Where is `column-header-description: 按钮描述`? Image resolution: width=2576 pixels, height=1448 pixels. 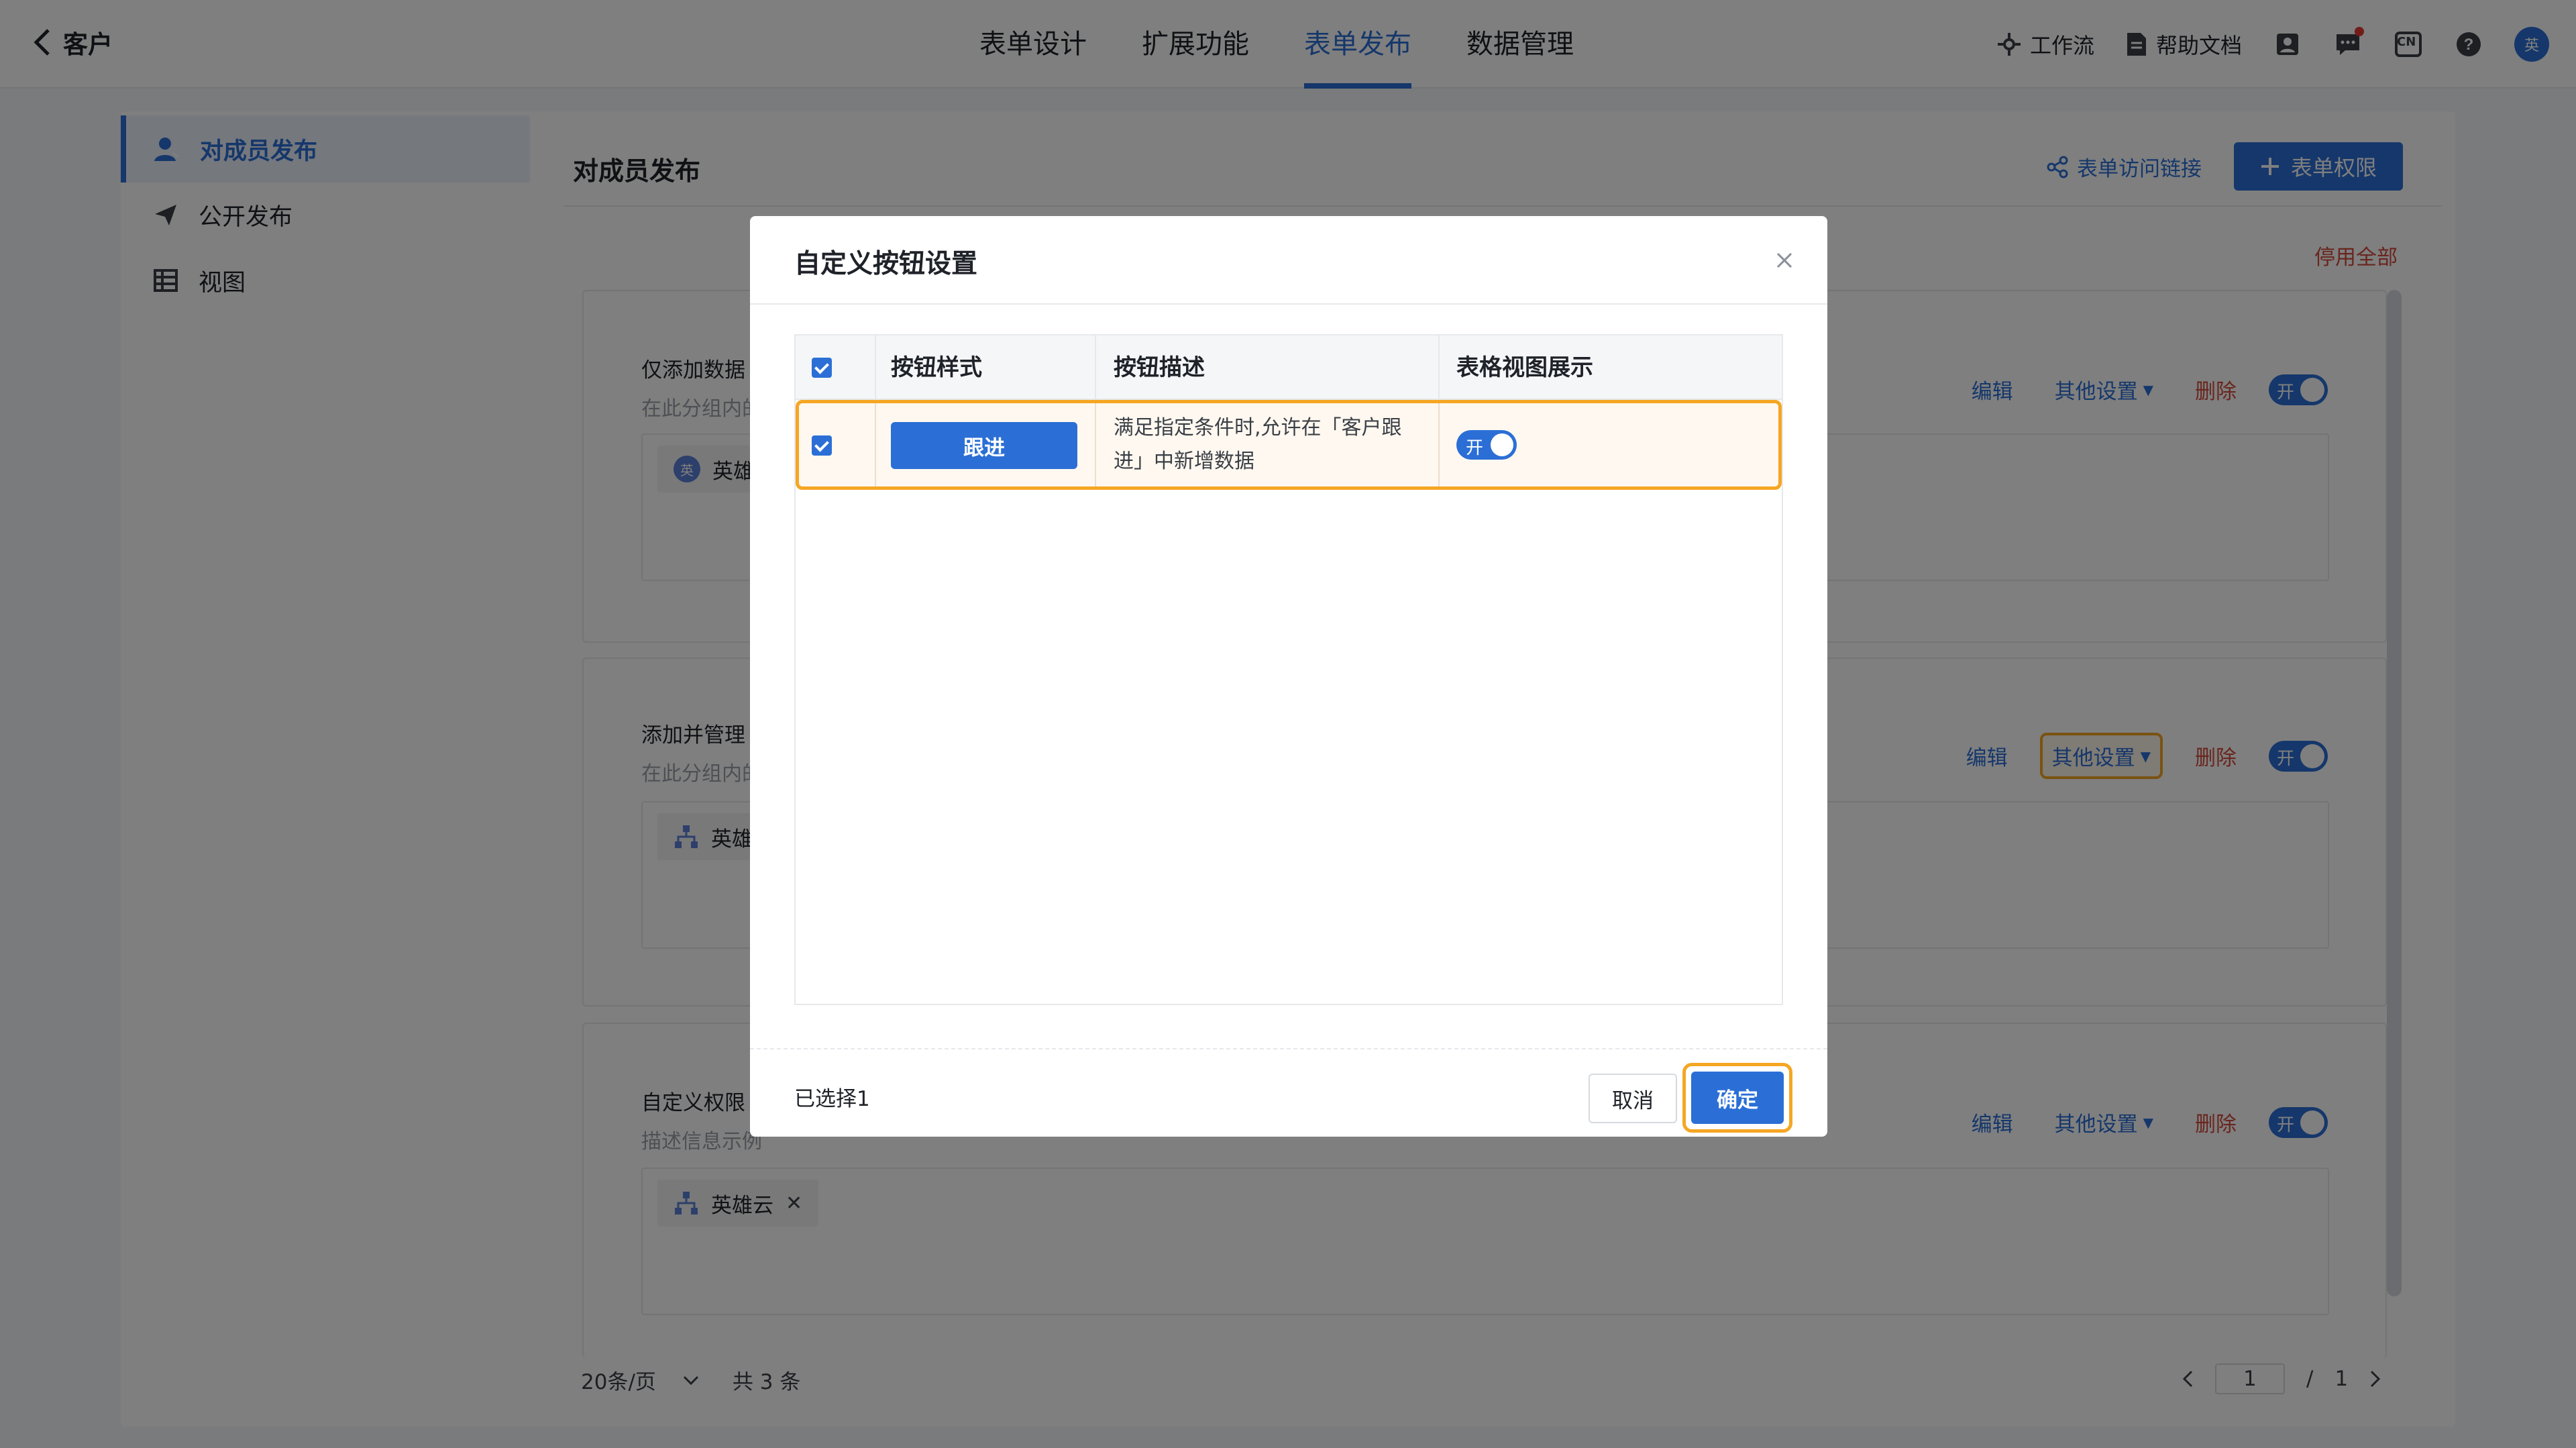 column-header-description: 按钮描述 is located at coordinates (1159, 367).